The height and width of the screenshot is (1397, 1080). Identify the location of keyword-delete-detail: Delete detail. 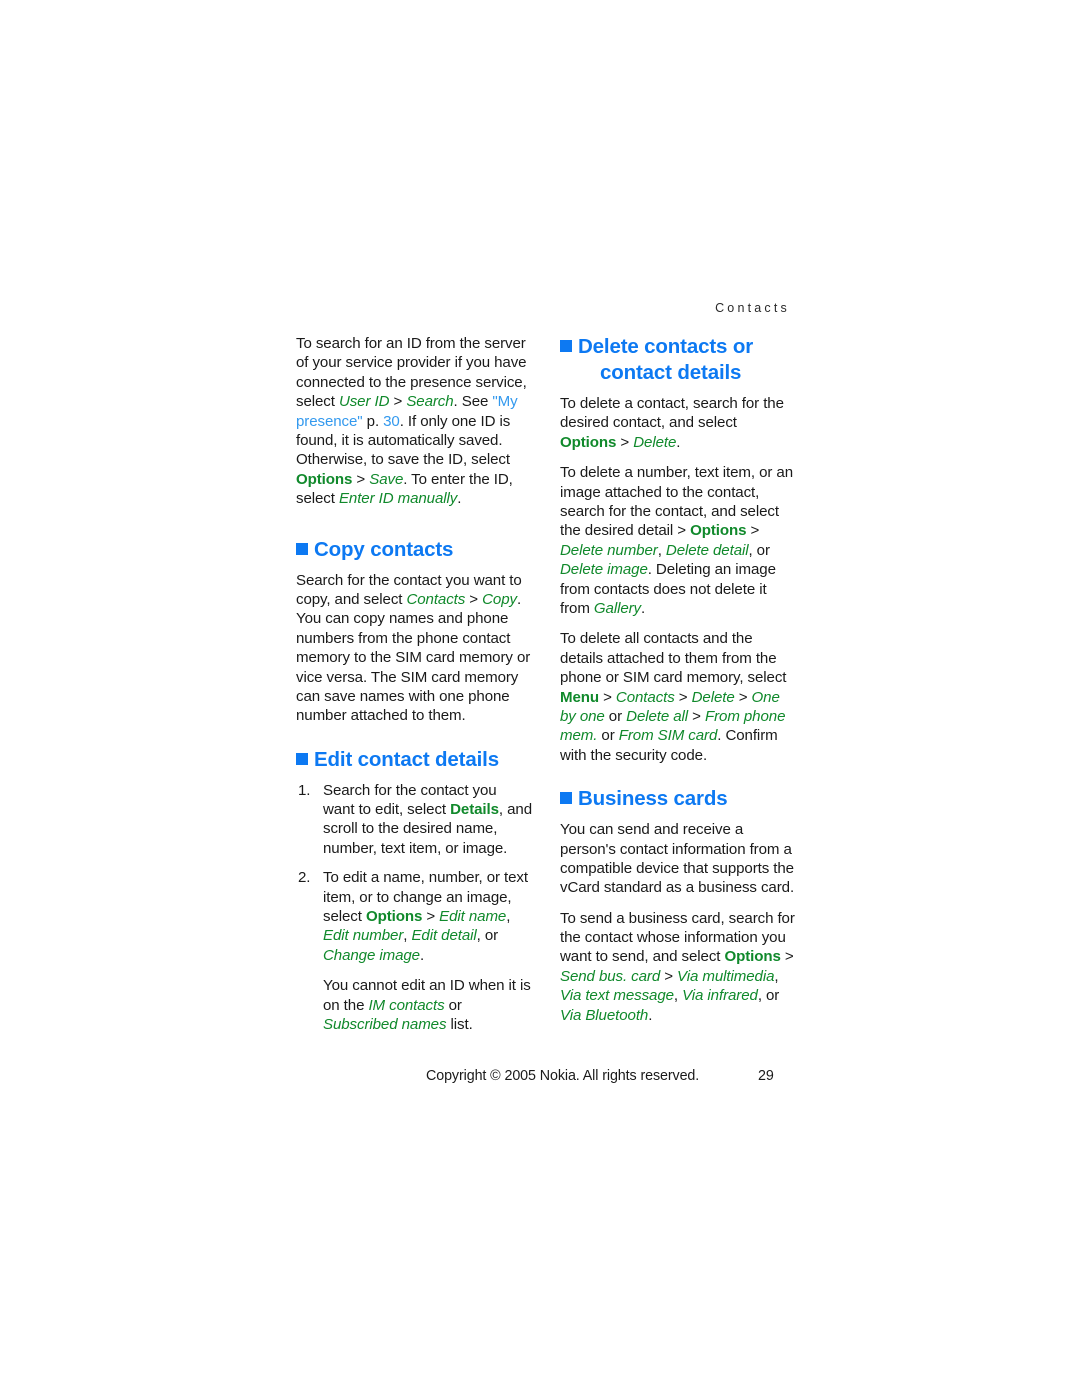
(707, 550).